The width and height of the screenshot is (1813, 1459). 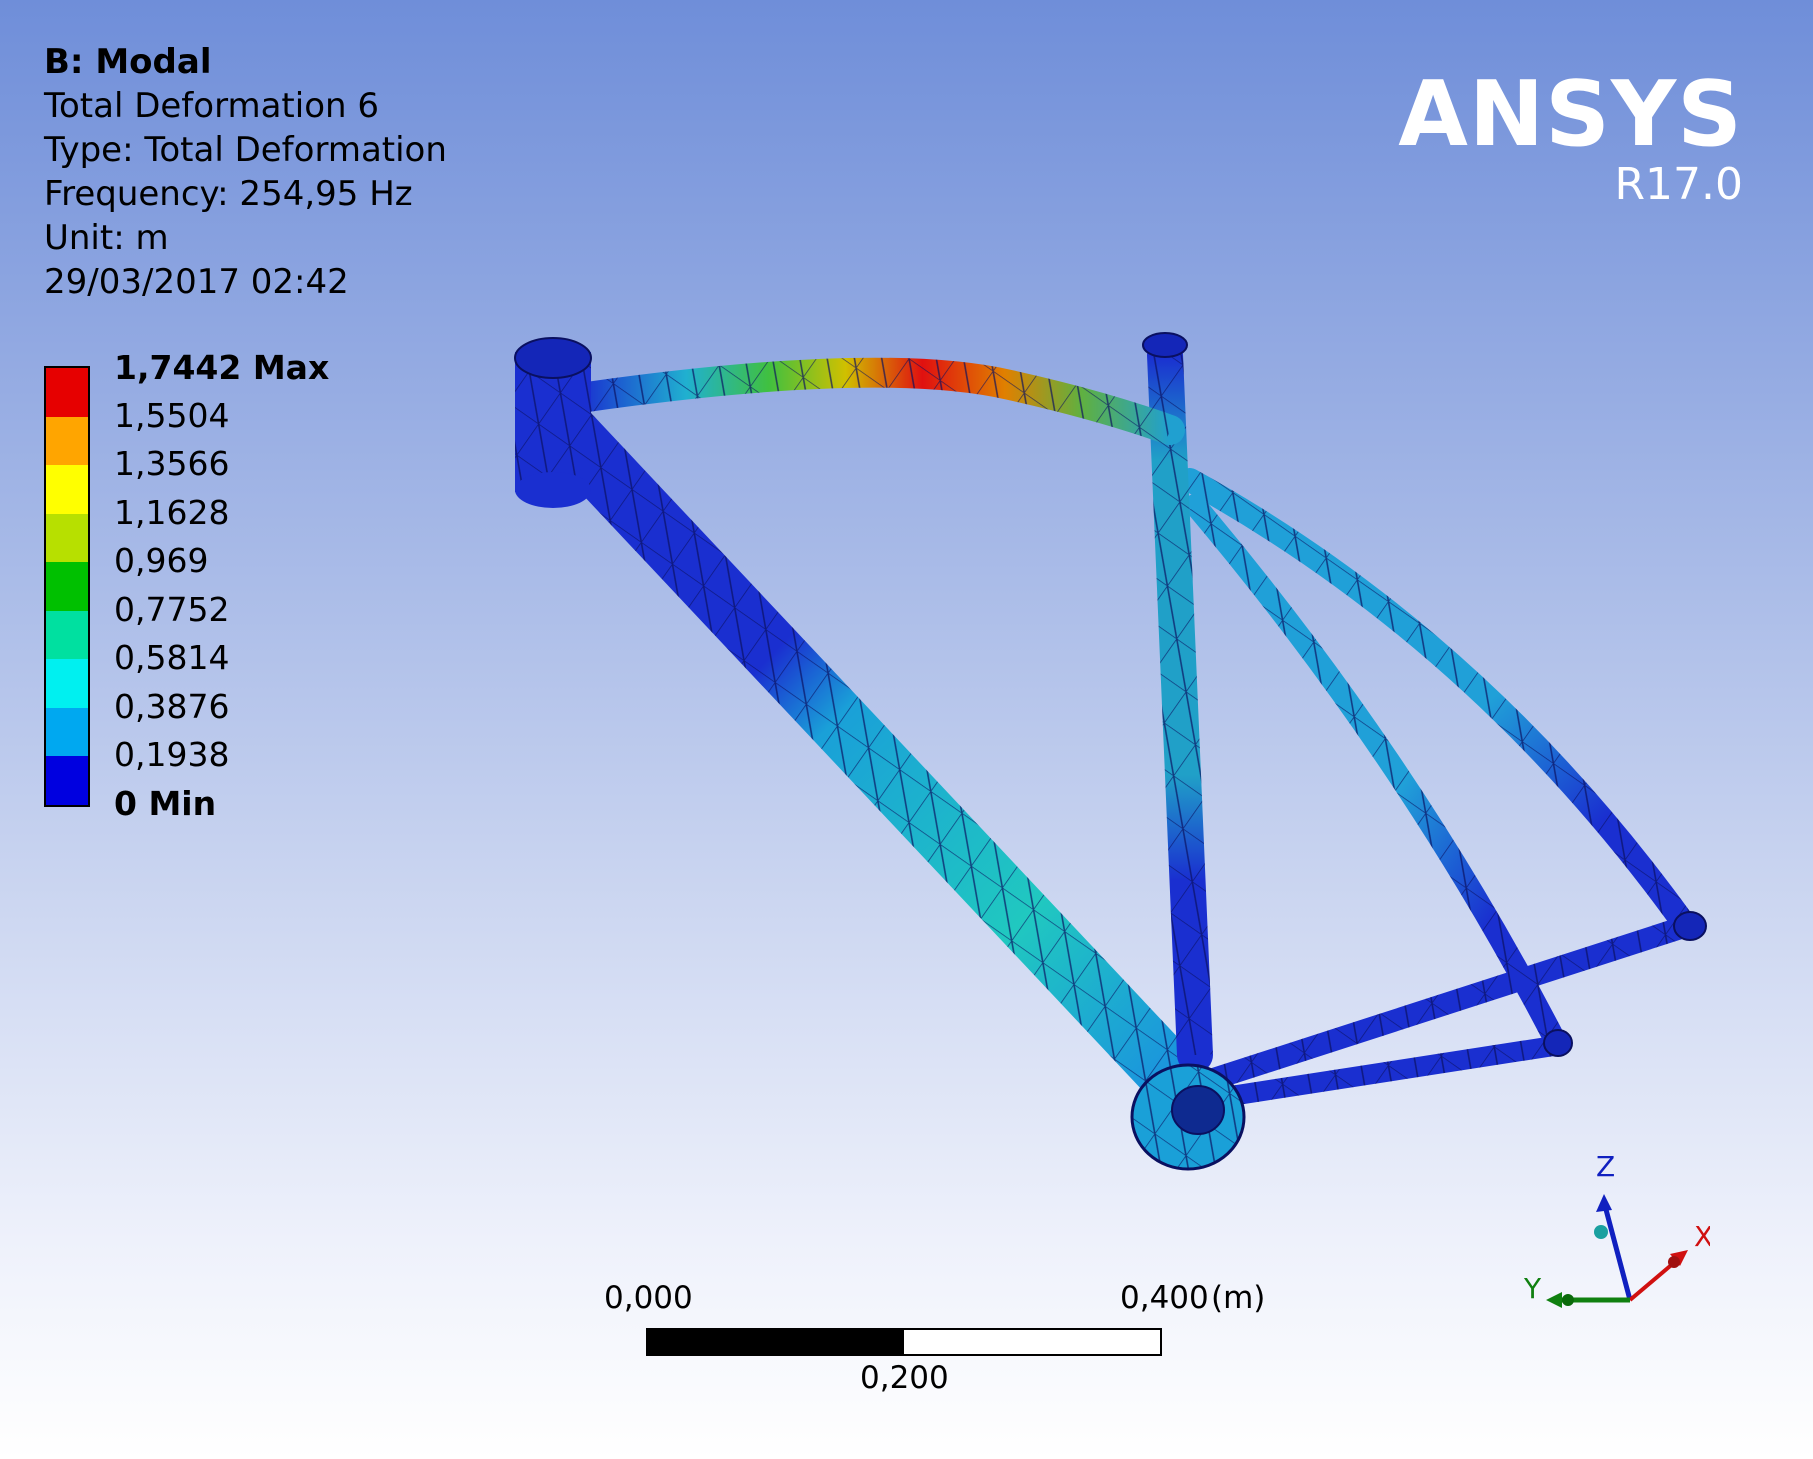 What do you see at coordinates (1702, 1236) in the screenshot?
I see `axis-x-label: X` at bounding box center [1702, 1236].